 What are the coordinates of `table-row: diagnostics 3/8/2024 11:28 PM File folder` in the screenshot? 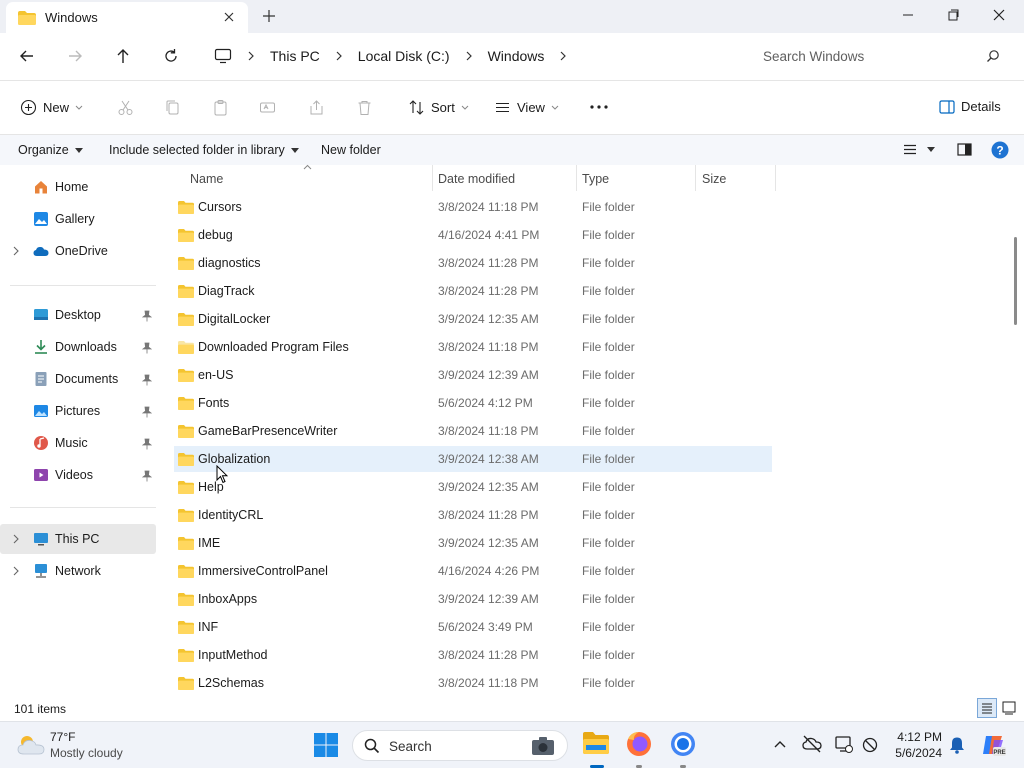 It's located at (473, 263).